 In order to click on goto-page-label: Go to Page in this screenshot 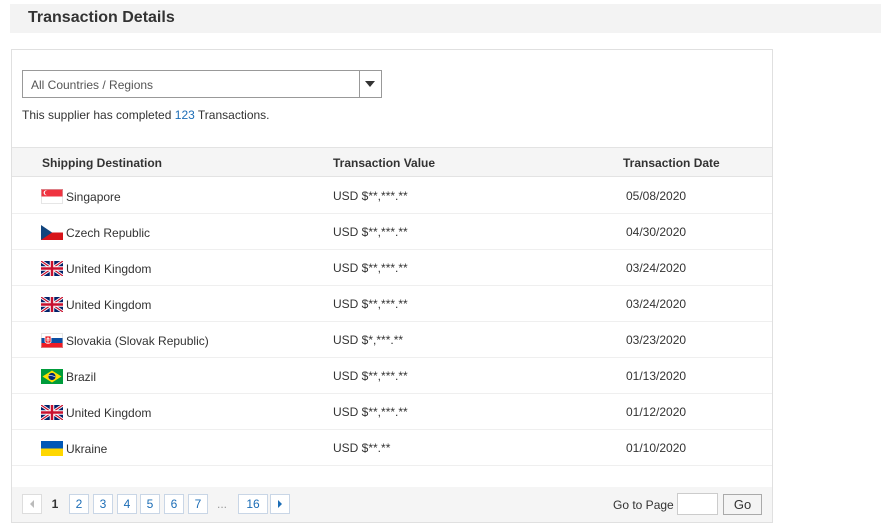, I will do `click(643, 505)`.